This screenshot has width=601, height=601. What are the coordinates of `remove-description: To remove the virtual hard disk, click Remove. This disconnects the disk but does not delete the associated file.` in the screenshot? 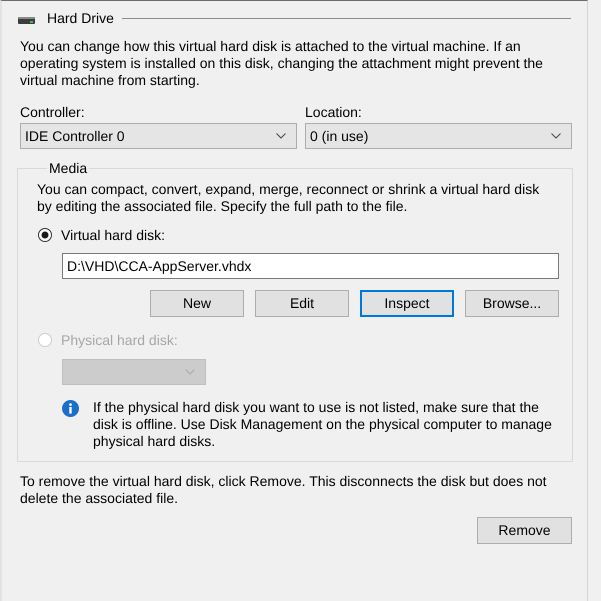 It's located at (284, 490).